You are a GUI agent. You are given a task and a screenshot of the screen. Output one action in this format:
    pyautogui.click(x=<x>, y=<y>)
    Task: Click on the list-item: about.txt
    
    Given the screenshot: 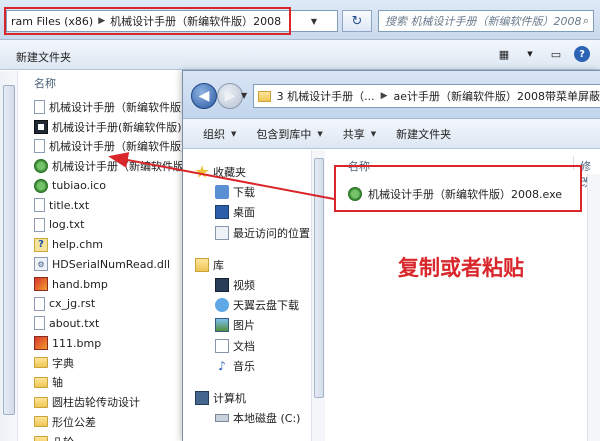 What is the action you would take?
    pyautogui.click(x=114, y=324)
    